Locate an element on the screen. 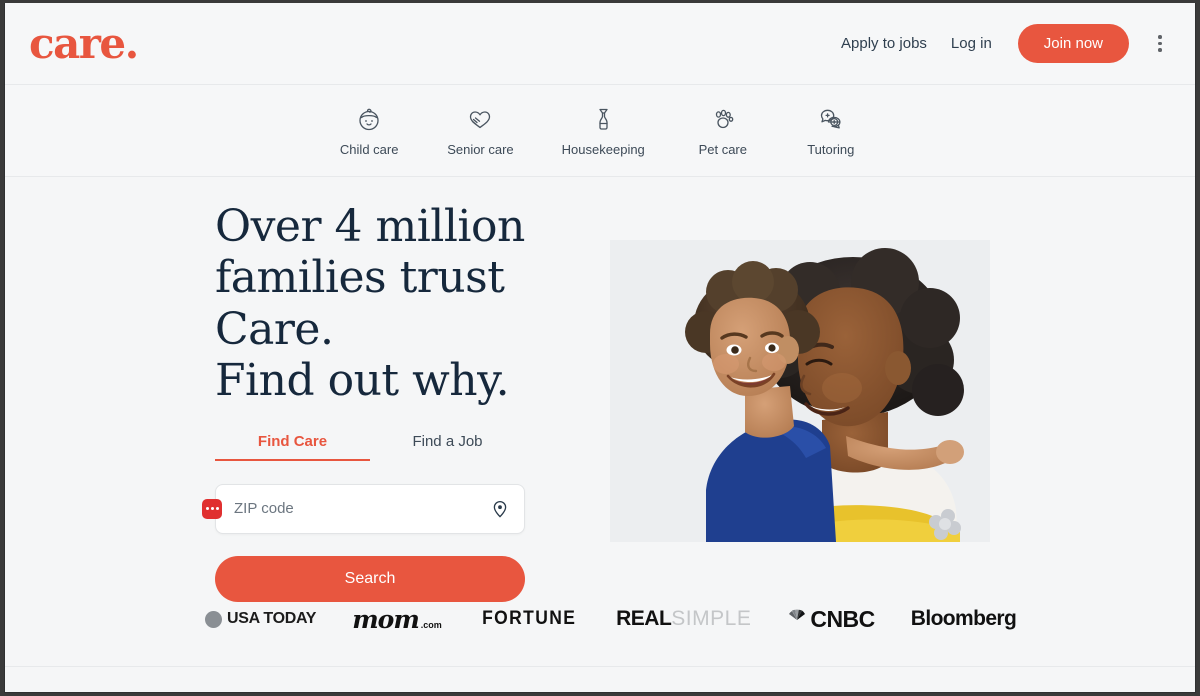 The image size is (1200, 696). speech-bubbles-icon is located at coordinates (831, 119).